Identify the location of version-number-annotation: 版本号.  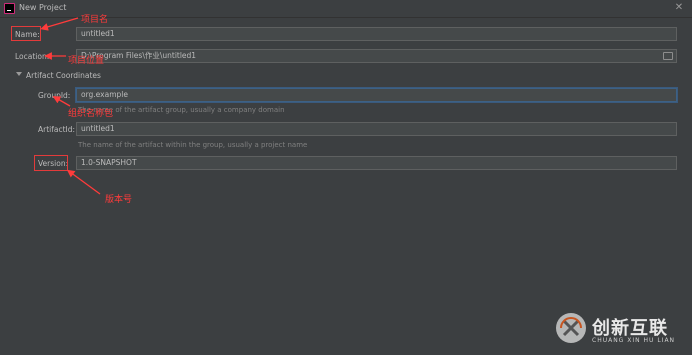
(119, 200).